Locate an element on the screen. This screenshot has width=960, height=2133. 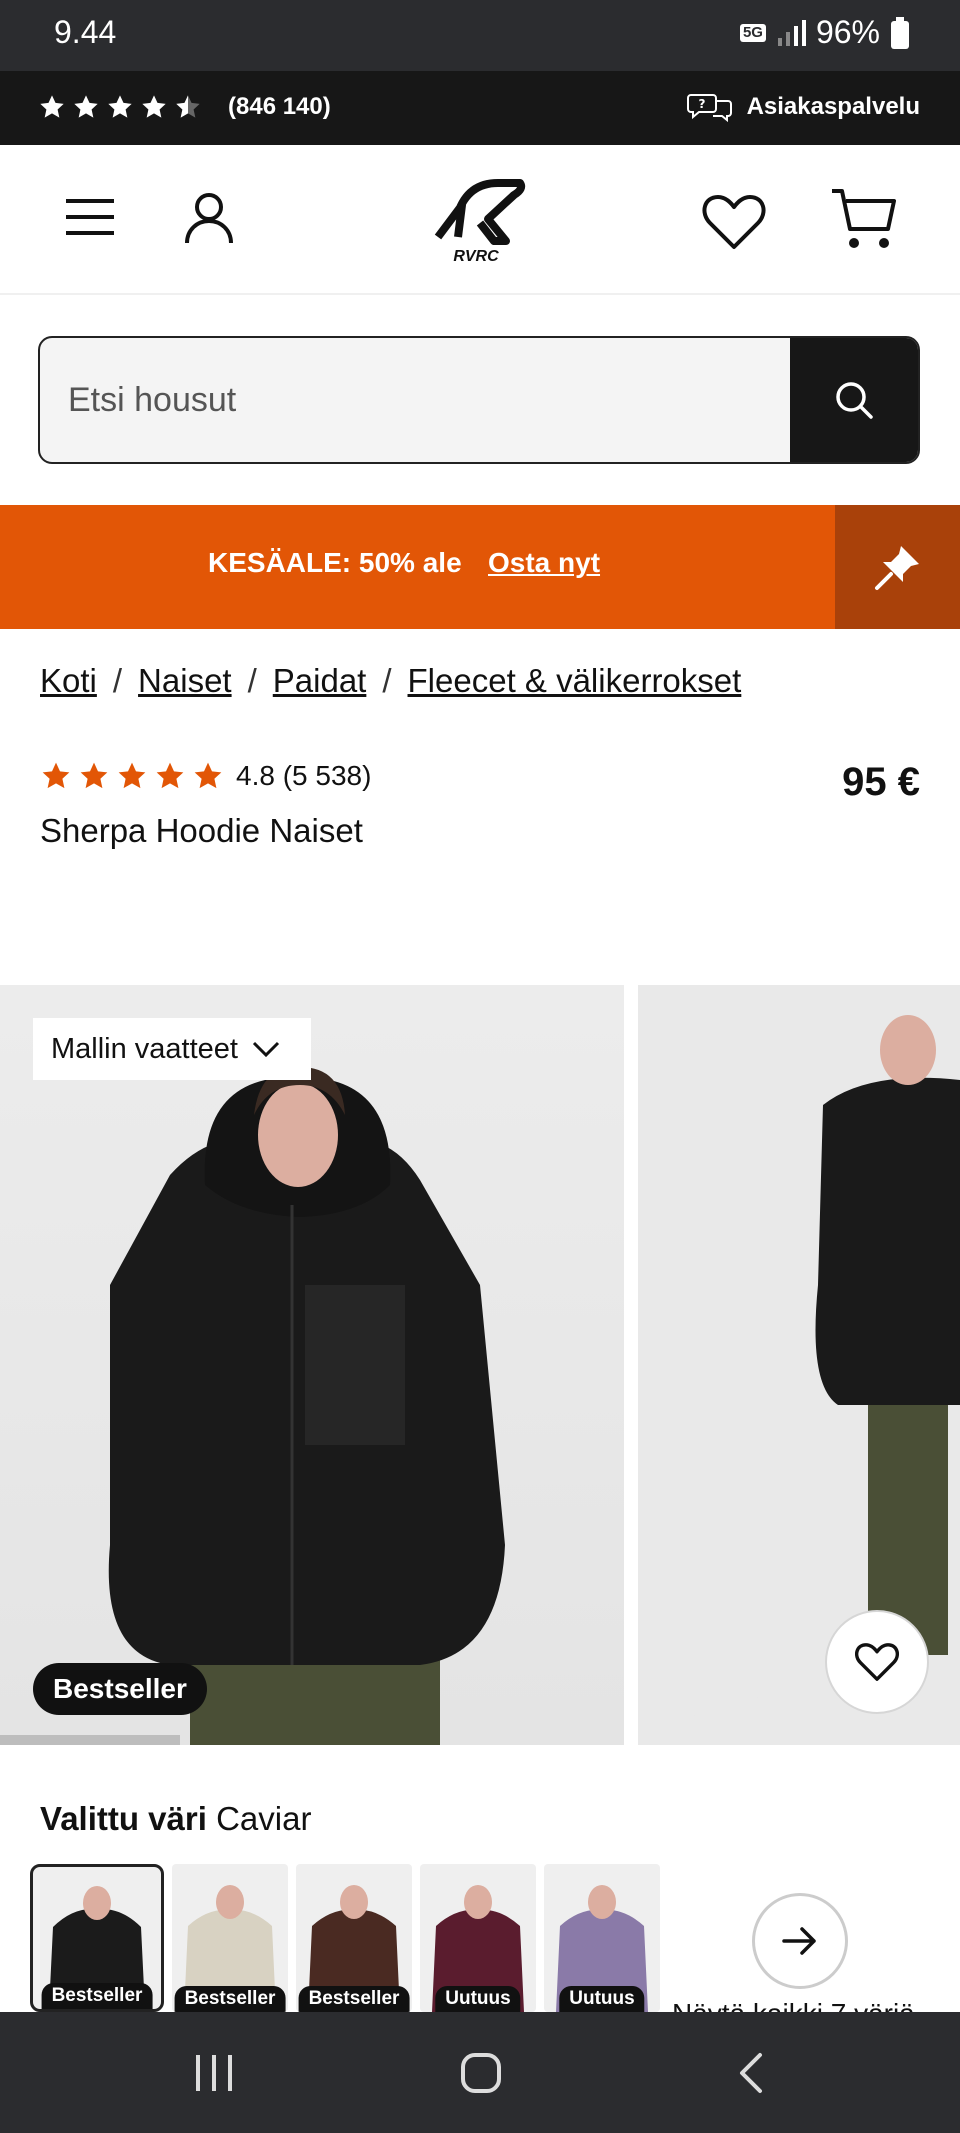
battery-icon is located at coordinates (900, 32).